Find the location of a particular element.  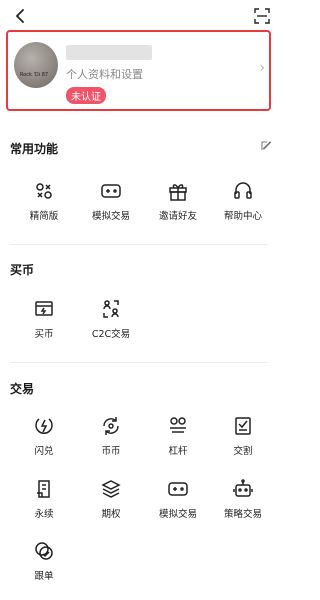

menu-item-copy-trade: 跟单 is located at coordinates (44, 561).